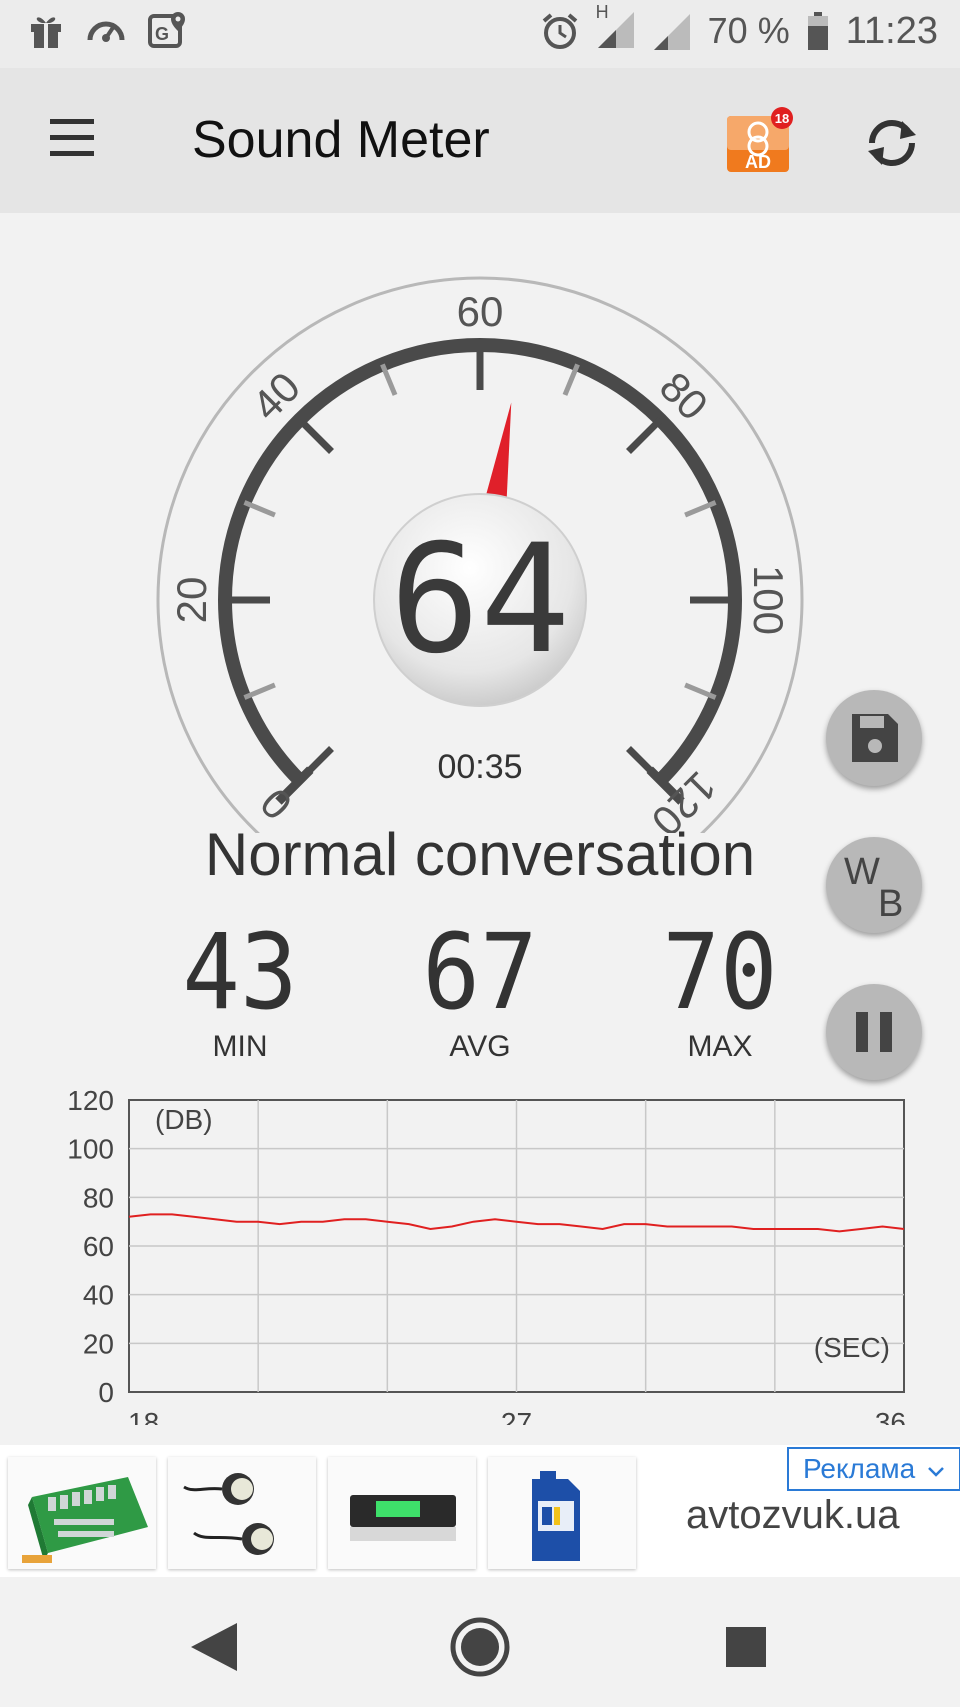  Describe the element at coordinates (671, 32) in the screenshot. I see `signal-icon` at that location.